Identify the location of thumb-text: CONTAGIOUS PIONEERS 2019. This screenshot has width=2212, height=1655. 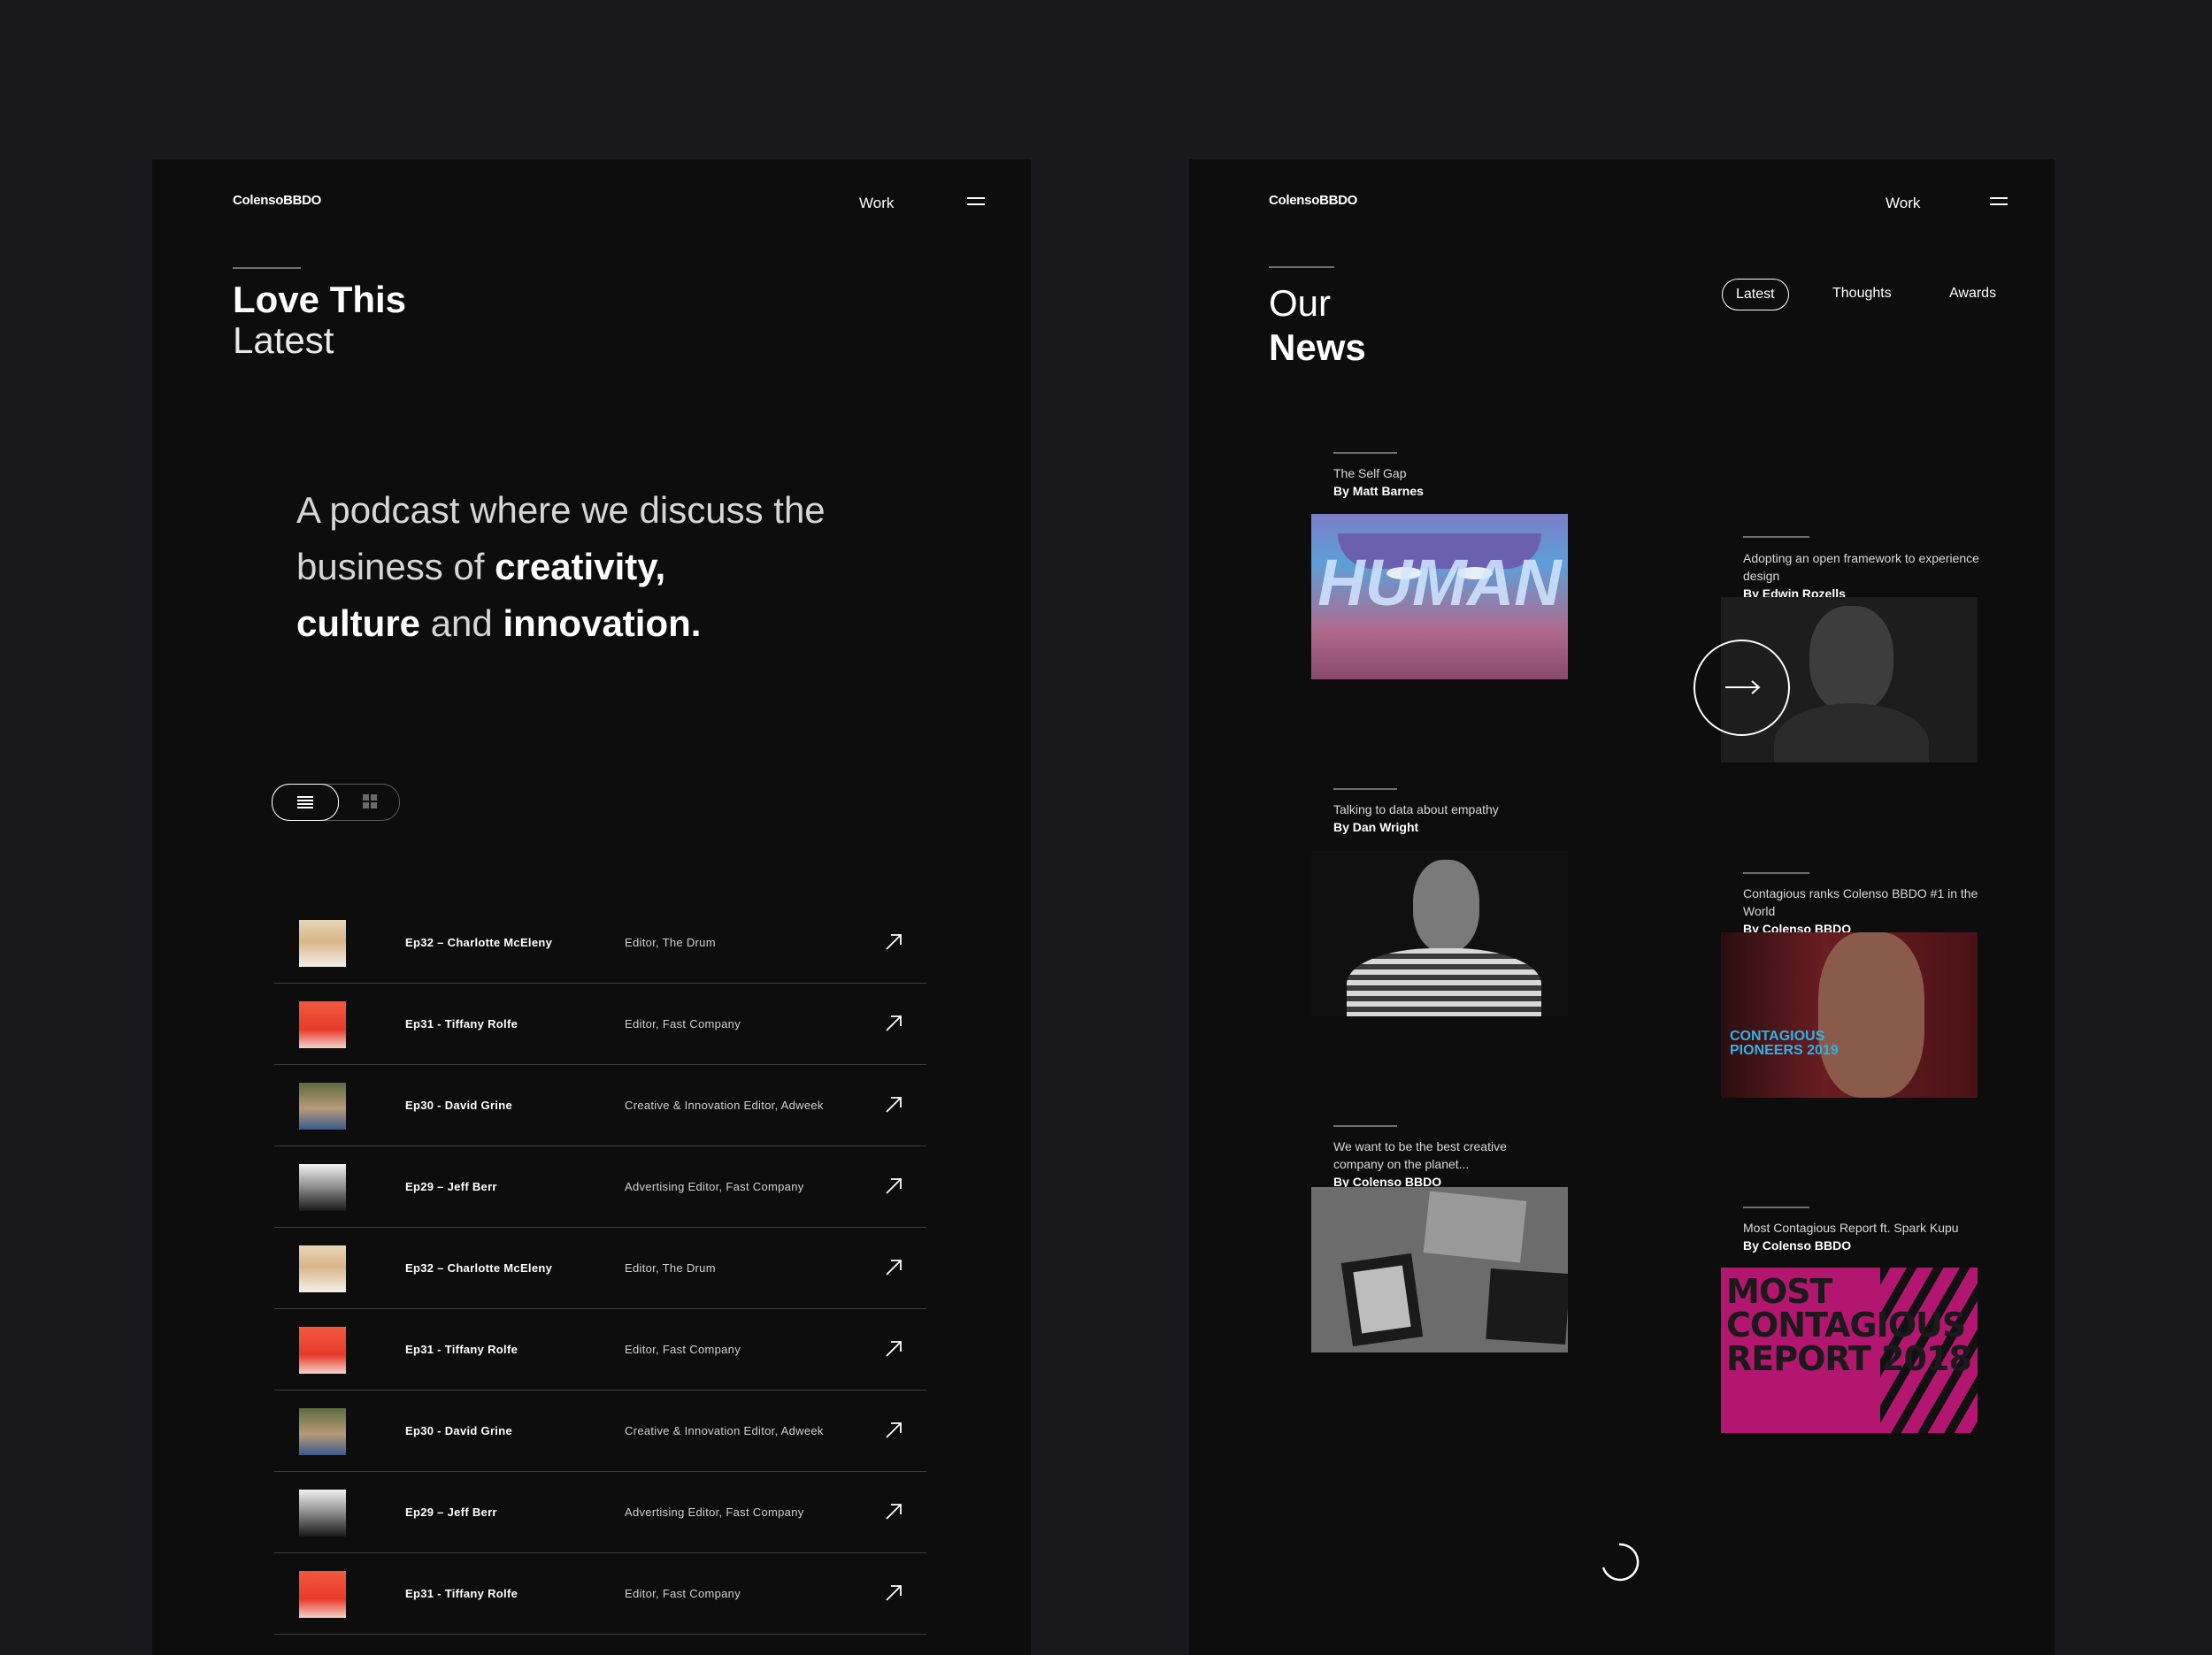
(1785, 1043).